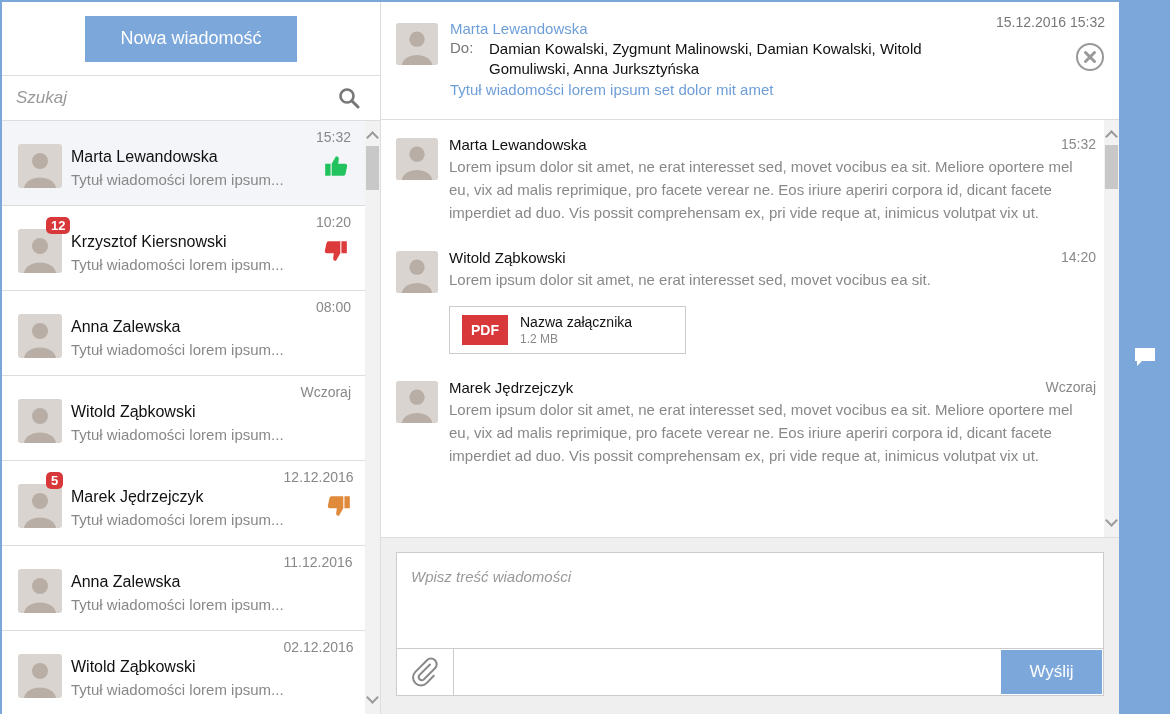 Image resolution: width=1170 pixels, height=714 pixels. What do you see at coordinates (145, 157) in the screenshot?
I see `contact-name: Marta Lewandowska` at bounding box center [145, 157].